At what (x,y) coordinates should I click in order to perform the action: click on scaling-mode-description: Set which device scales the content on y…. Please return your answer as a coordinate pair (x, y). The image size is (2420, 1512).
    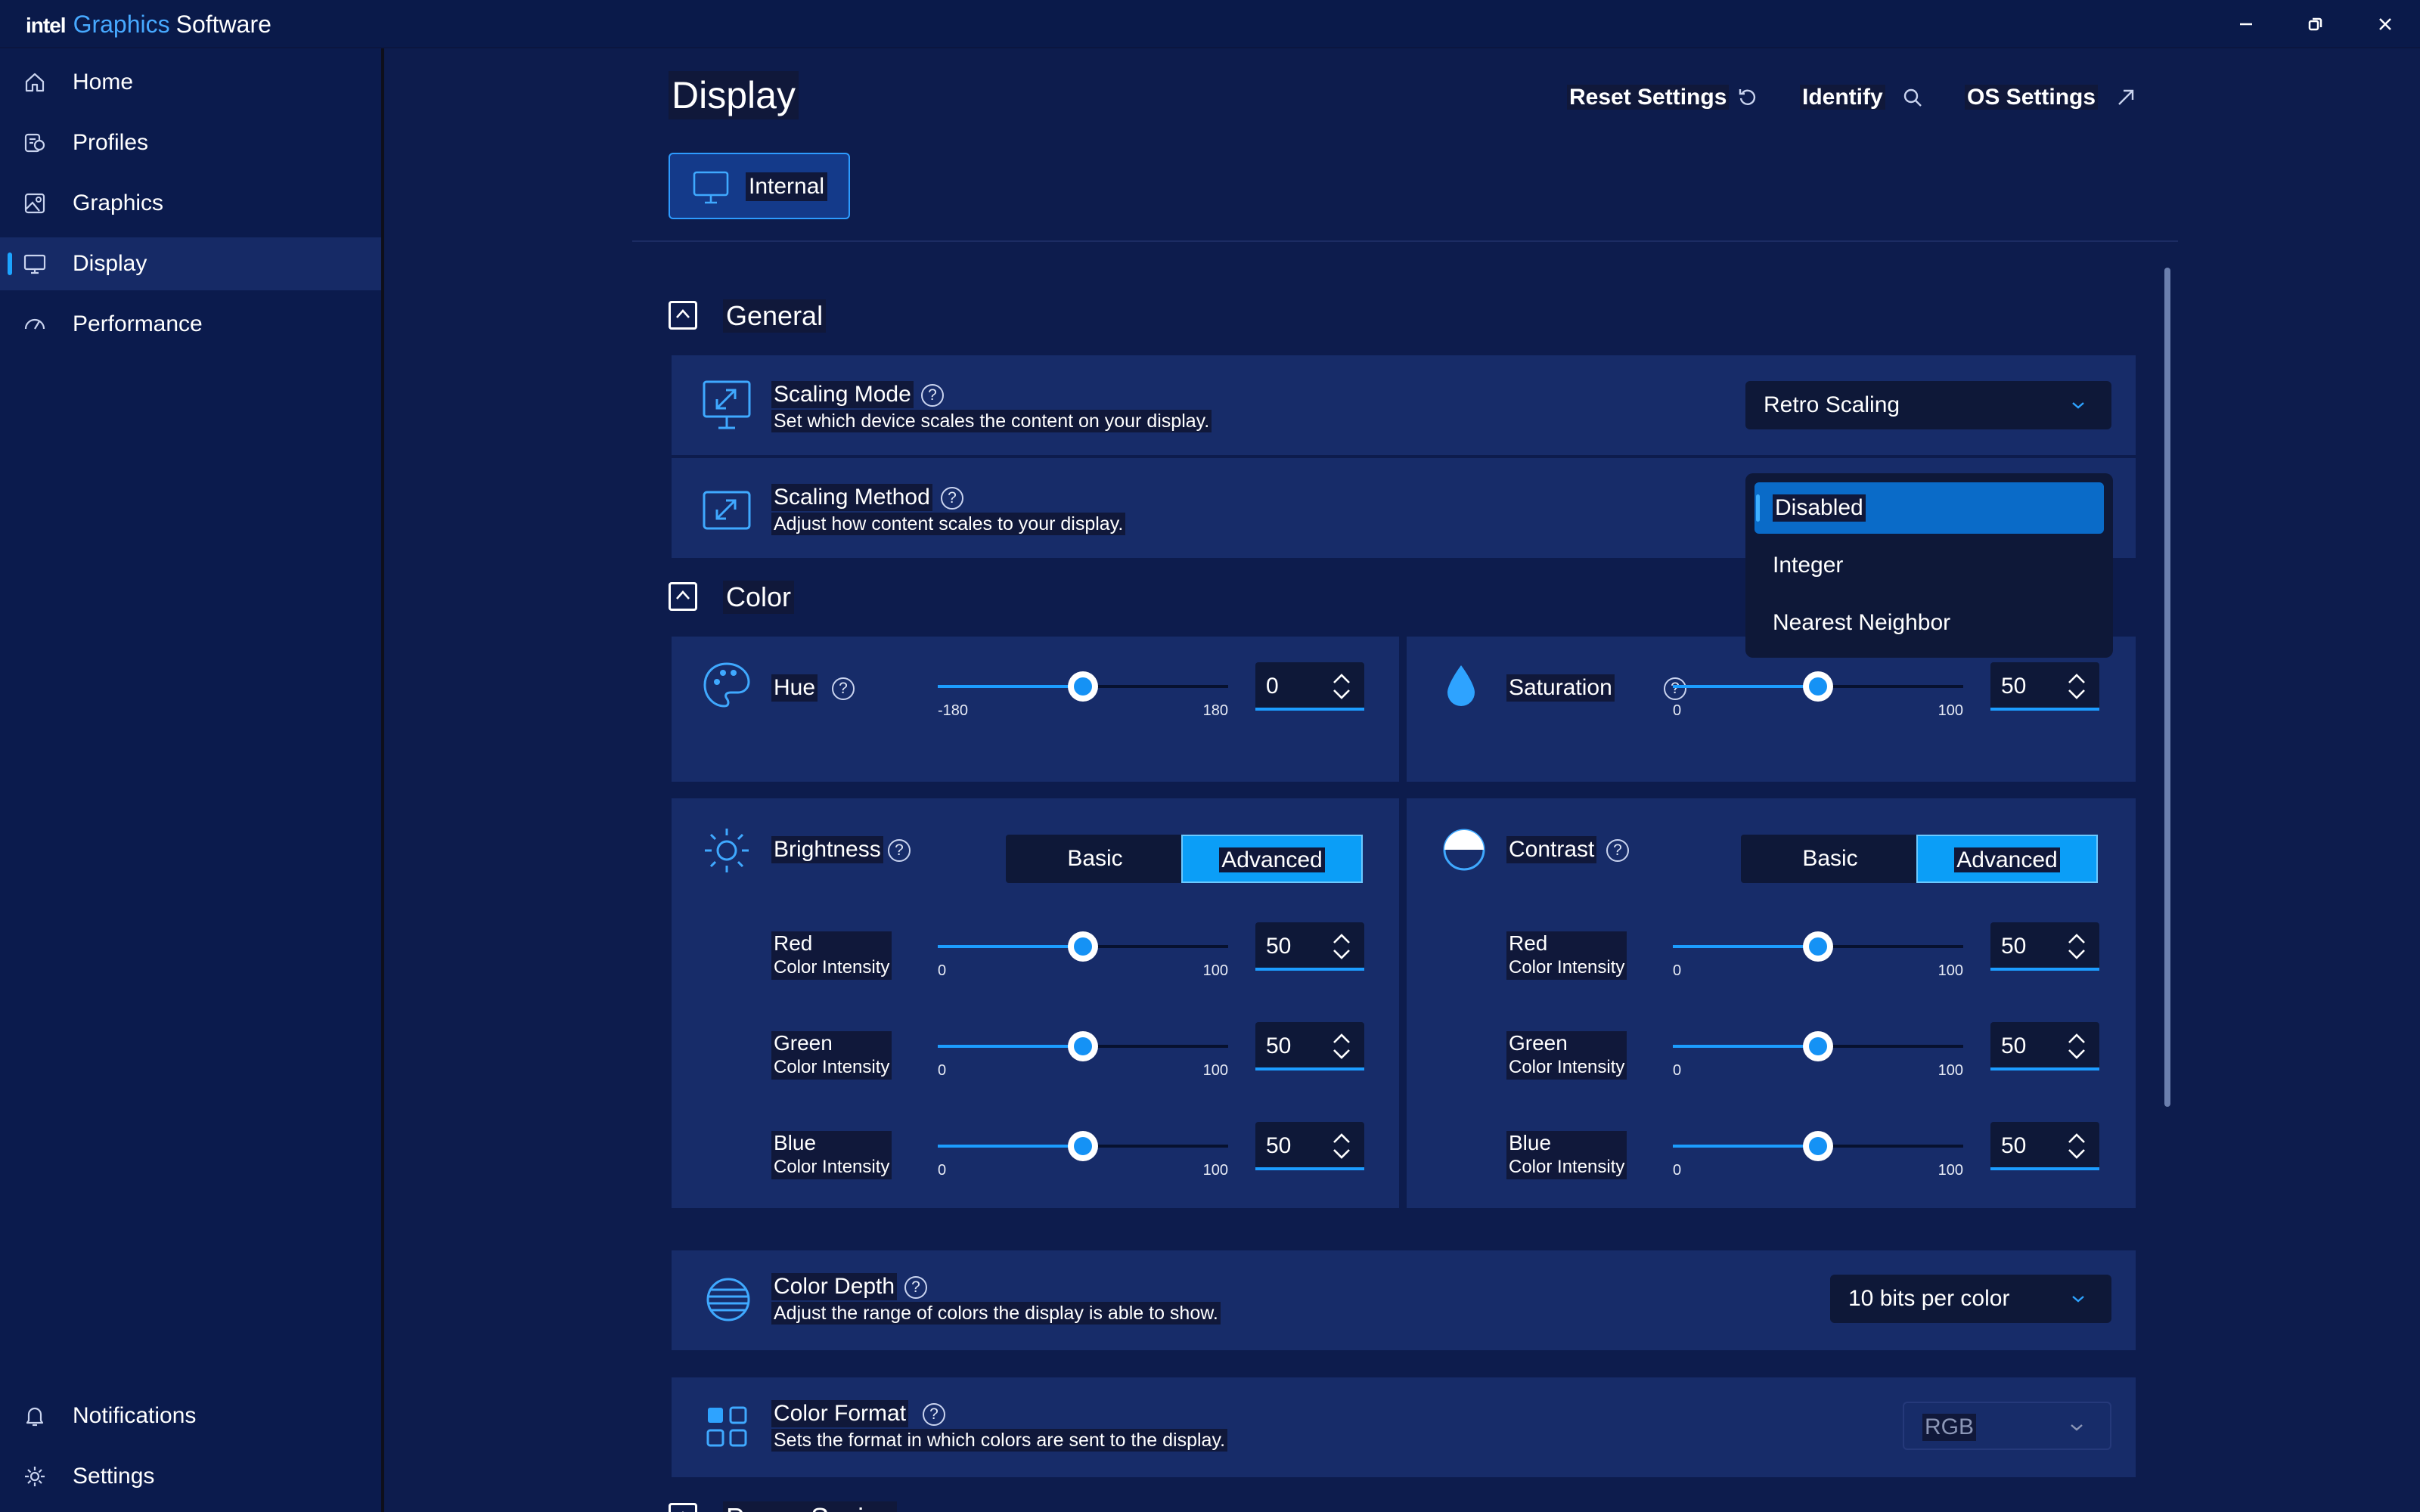
    Looking at the image, I should click on (991, 421).